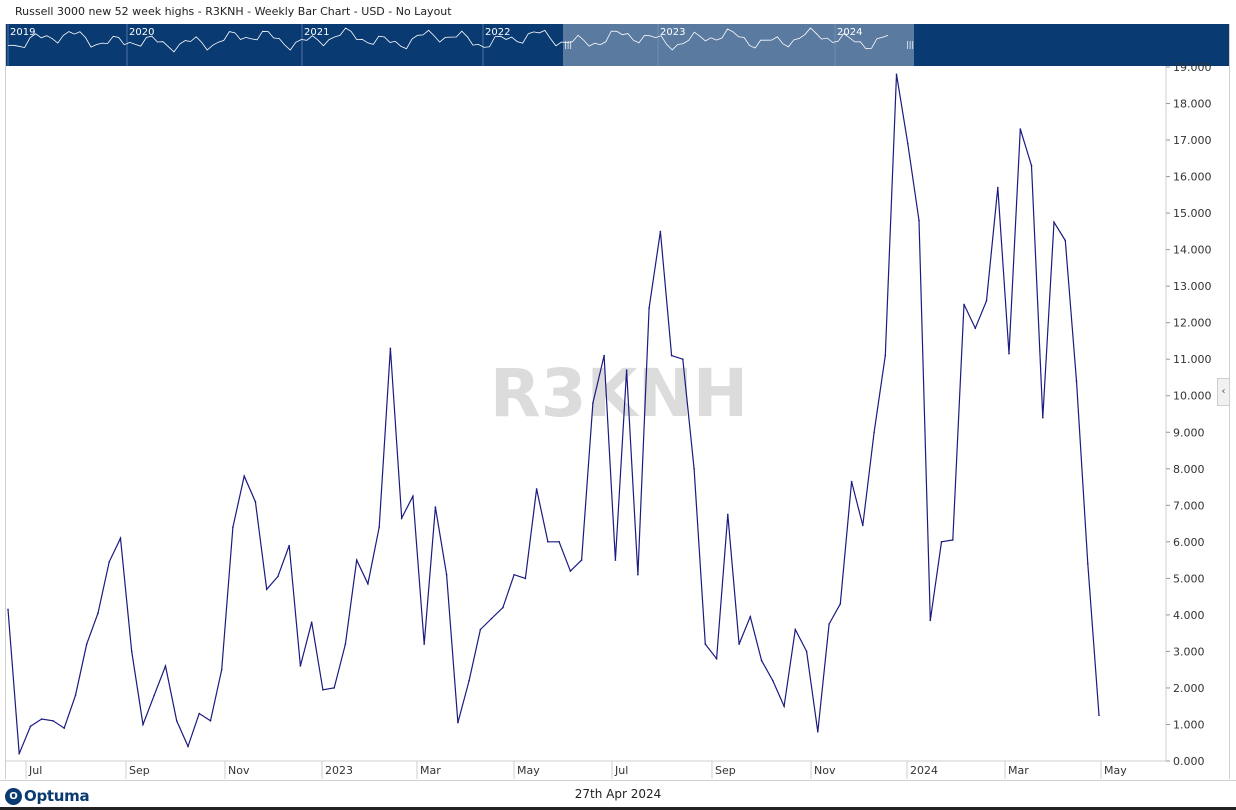 Image resolution: width=1236 pixels, height=810 pixels. What do you see at coordinates (924, 770) in the screenshot?
I see `x-tick-label: 2024` at bounding box center [924, 770].